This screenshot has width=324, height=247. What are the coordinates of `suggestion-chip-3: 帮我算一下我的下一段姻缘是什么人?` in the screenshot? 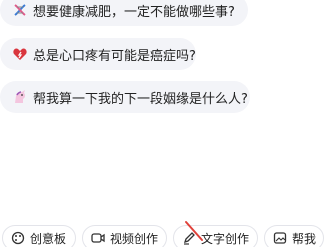 It's located at (125, 97).